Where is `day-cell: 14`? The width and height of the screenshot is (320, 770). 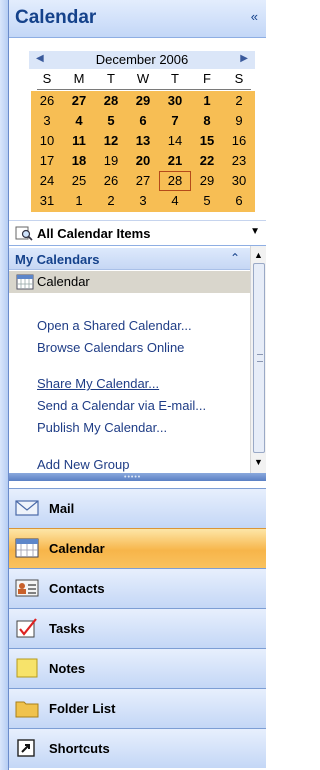
day-cell: 14 is located at coordinates (175, 141).